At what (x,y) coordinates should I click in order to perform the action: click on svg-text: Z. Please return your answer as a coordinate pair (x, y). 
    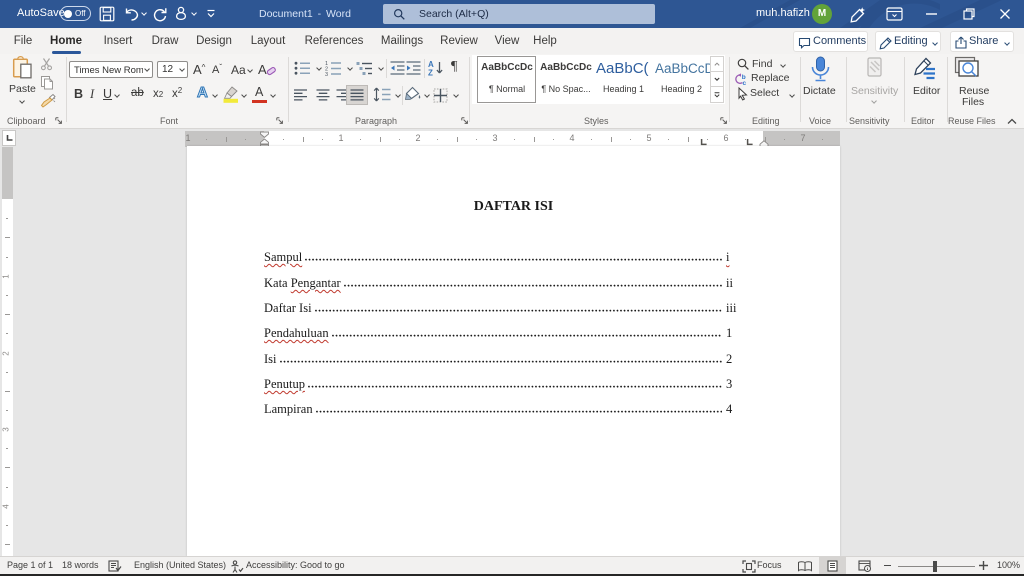
    Looking at the image, I should click on (430, 73).